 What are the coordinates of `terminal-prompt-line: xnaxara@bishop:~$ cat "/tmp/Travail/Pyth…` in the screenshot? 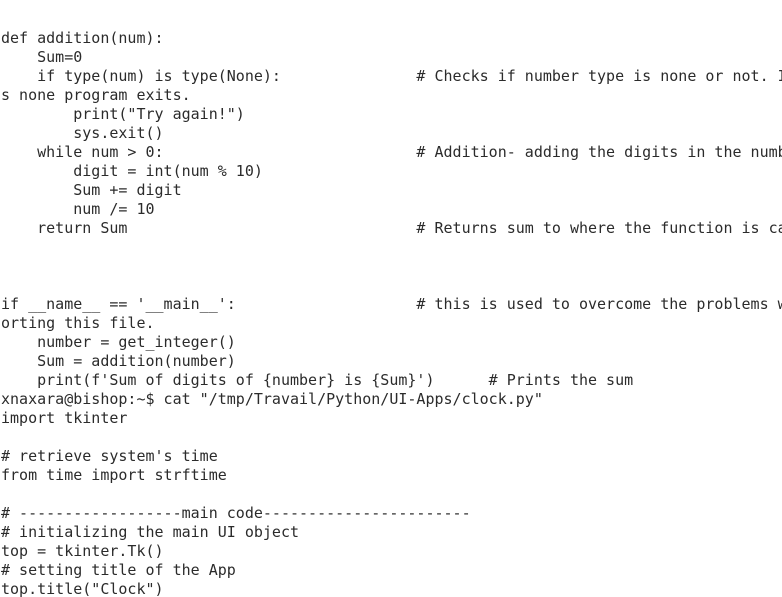 It's located at (272, 399).